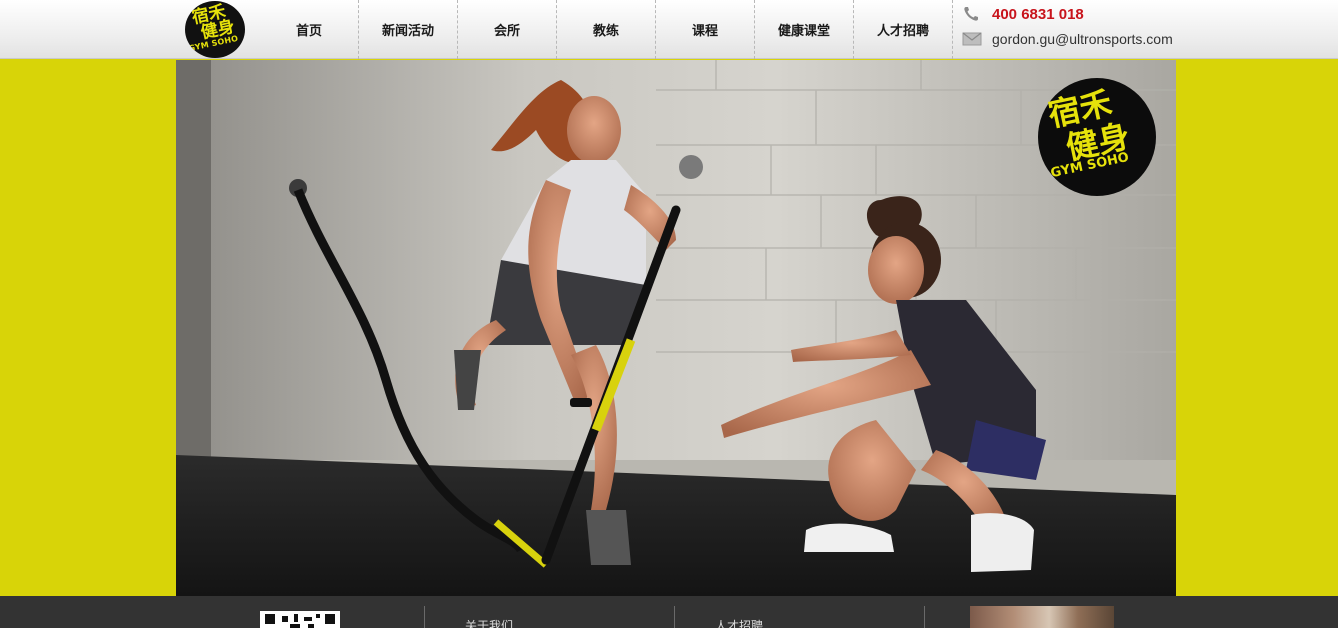 Image resolution: width=1338 pixels, height=628 pixels. What do you see at coordinates (972, 39) in the screenshot?
I see `mail-icon` at bounding box center [972, 39].